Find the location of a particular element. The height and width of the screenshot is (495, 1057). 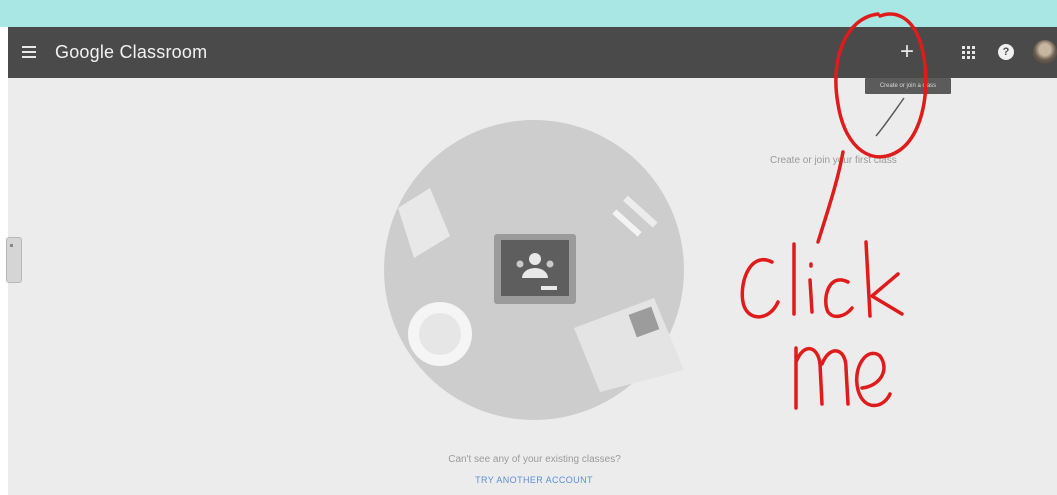

app-bar: Google Classroom + ? is located at coordinates (532, 52).